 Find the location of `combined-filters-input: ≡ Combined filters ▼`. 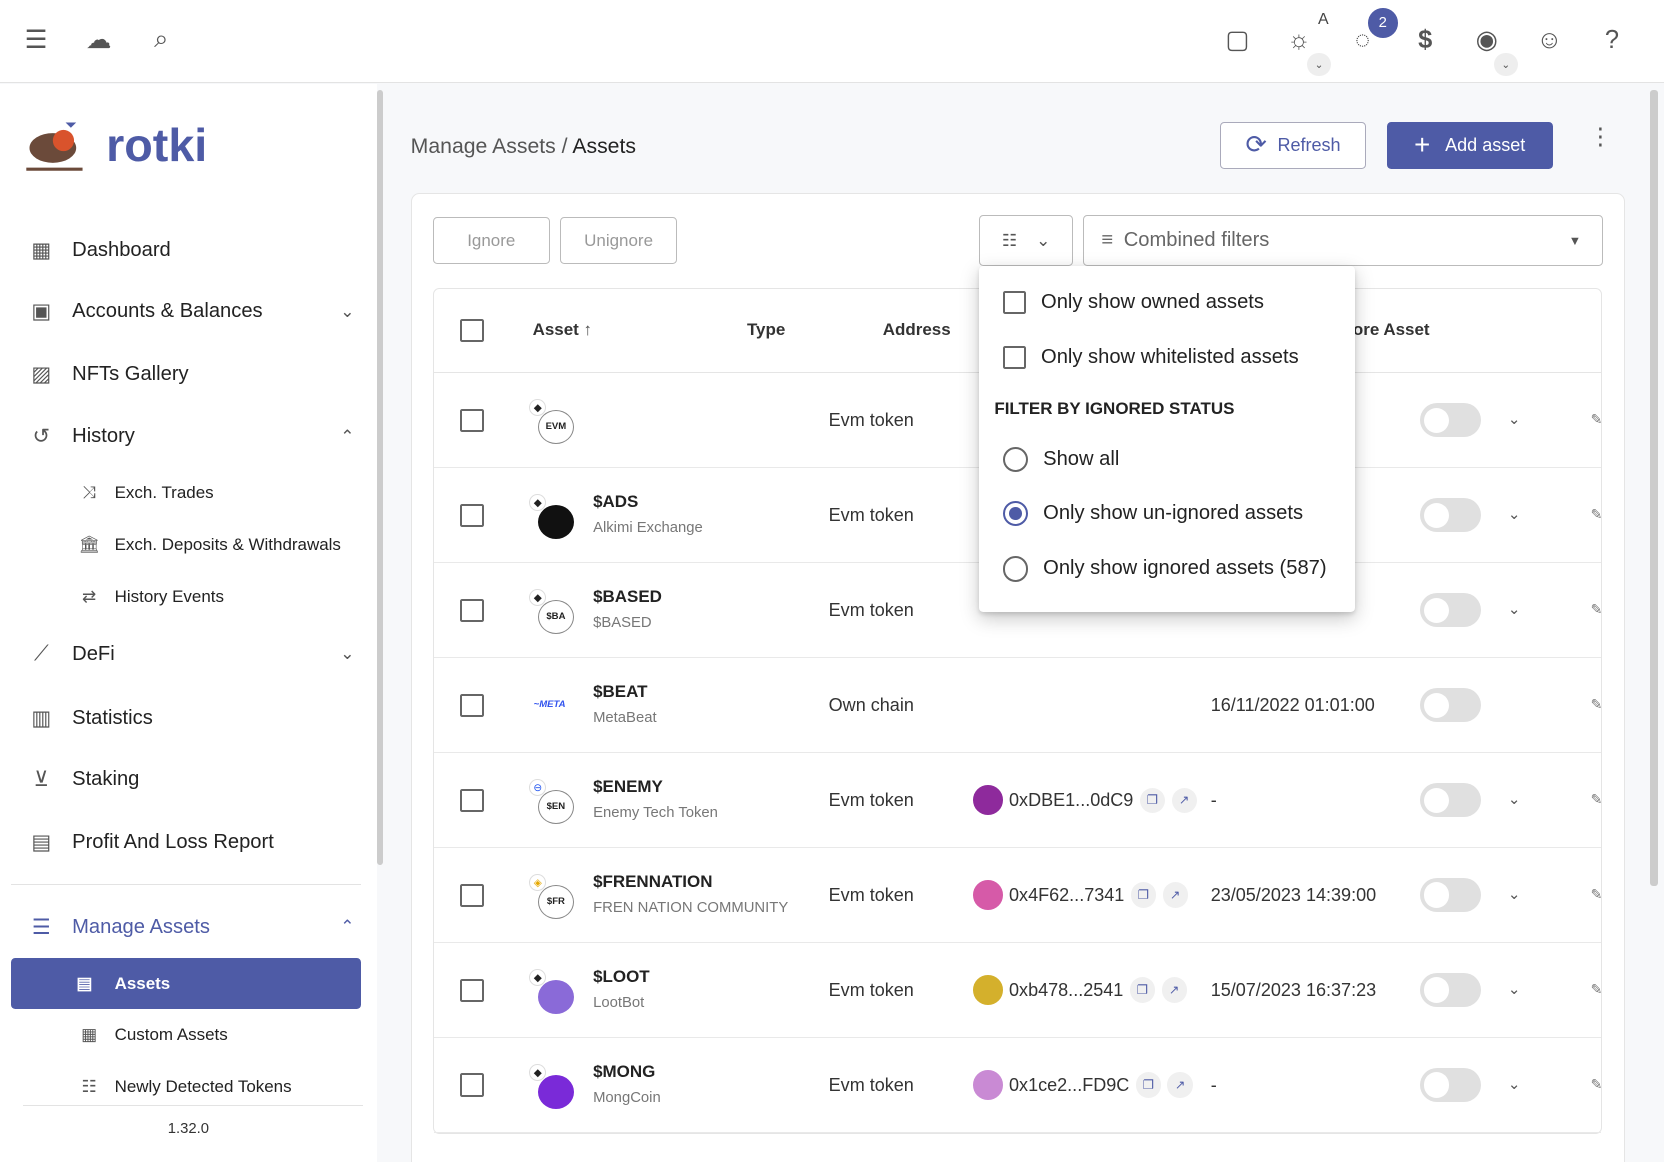

combined-filters-input: ≡ Combined filters ▼ is located at coordinates (1343, 241).